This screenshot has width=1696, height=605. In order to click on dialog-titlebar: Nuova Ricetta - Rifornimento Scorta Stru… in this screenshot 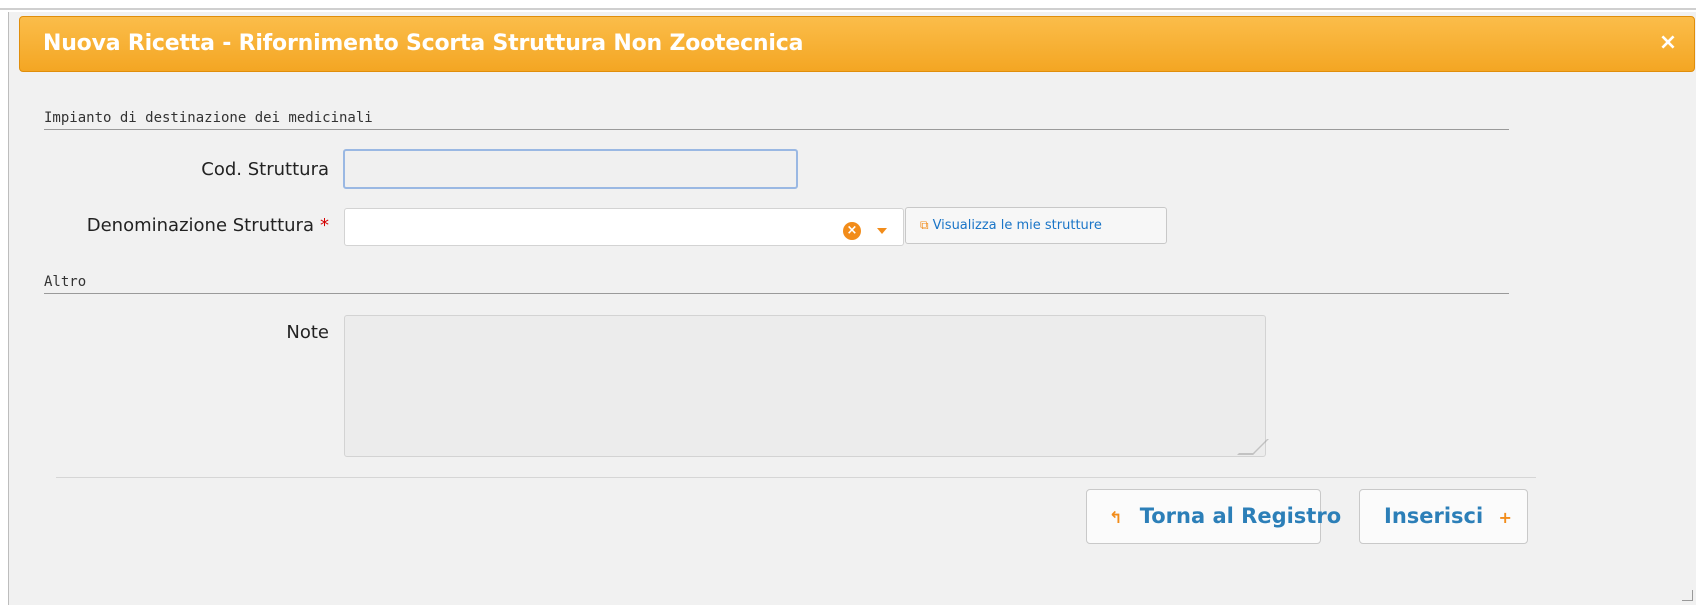, I will do `click(857, 44)`.